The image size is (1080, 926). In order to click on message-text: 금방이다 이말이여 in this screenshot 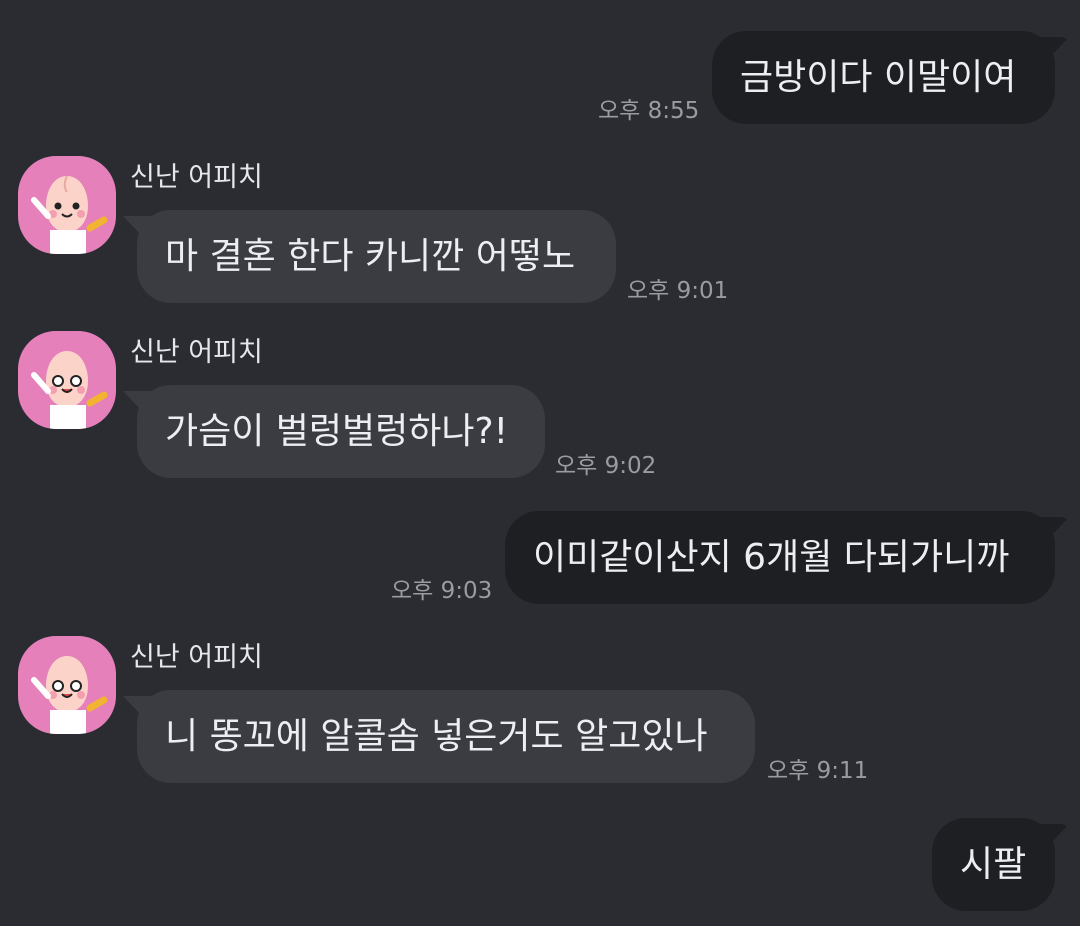, I will do `click(878, 77)`.